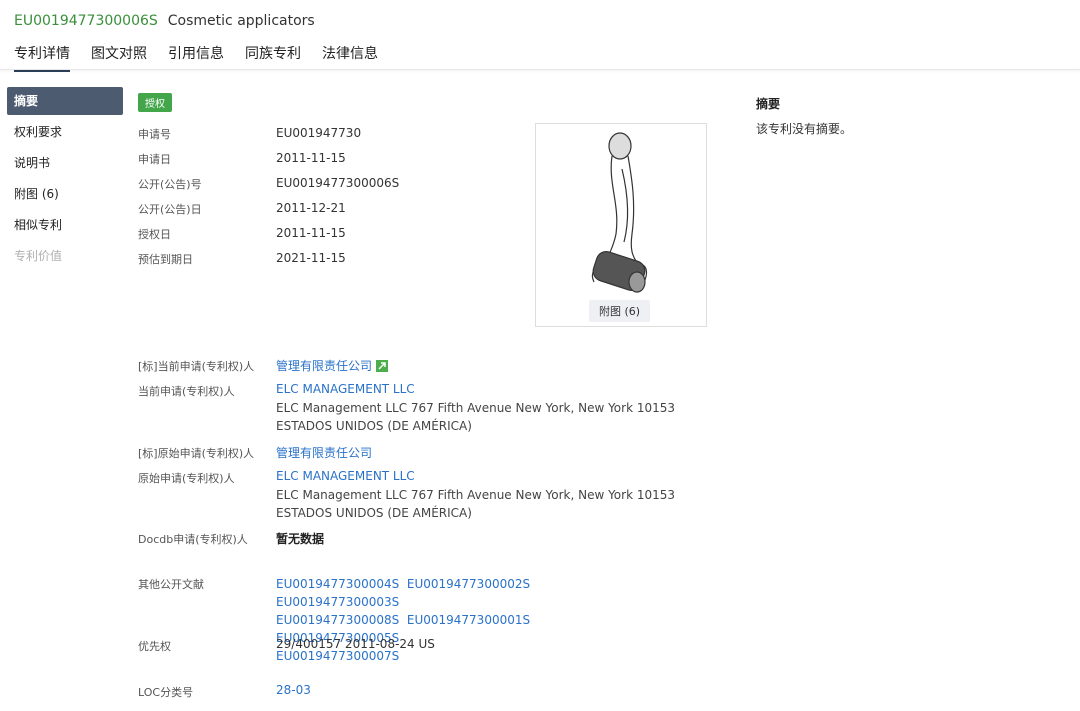 The height and width of the screenshot is (711, 1080). I want to click on app-no-label: 申请号, so click(154, 134).